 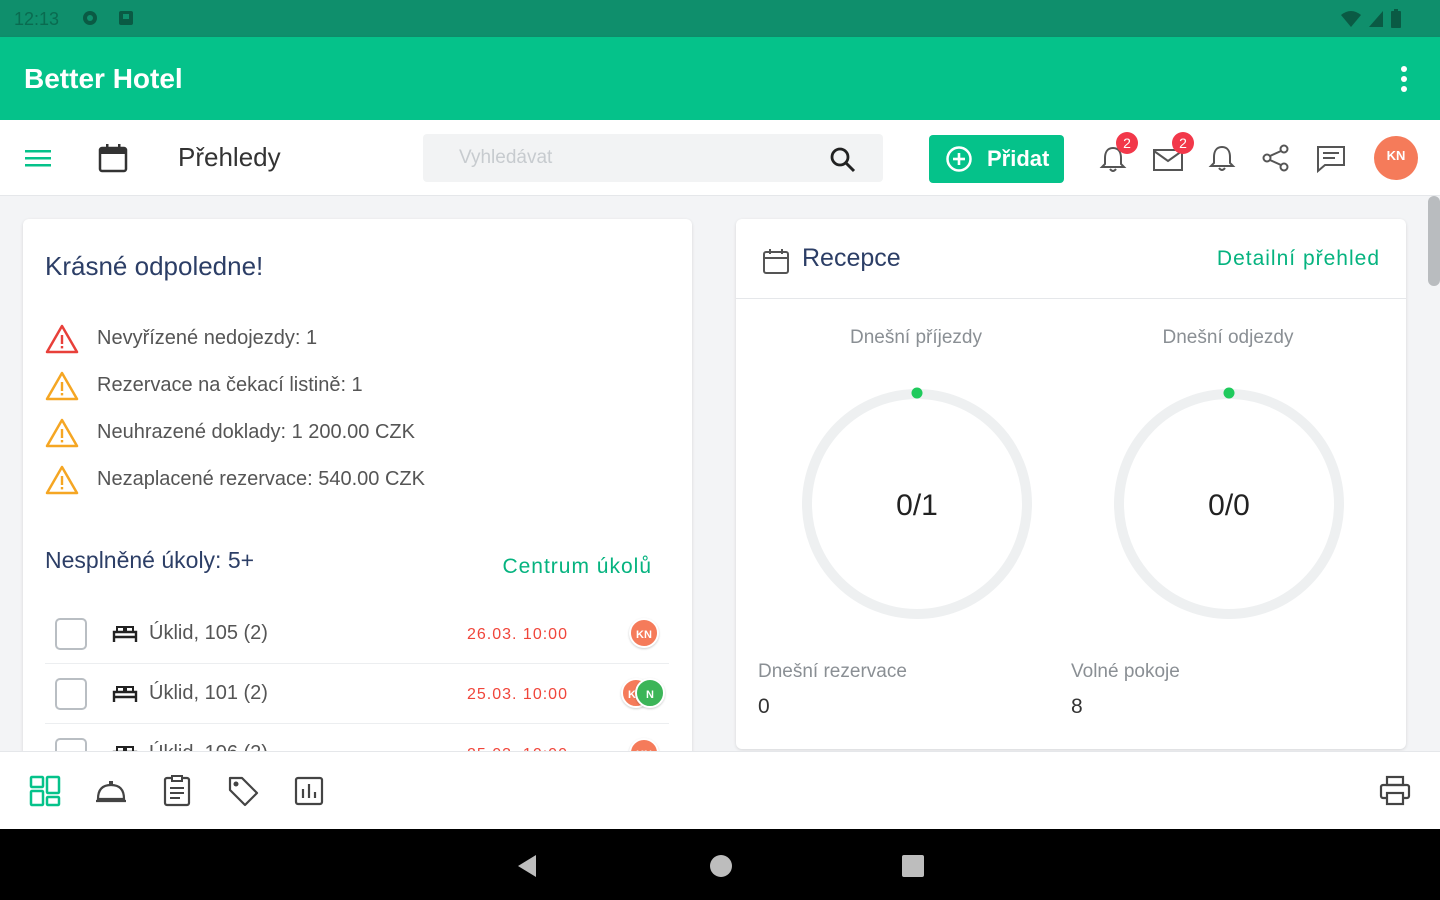 What do you see at coordinates (1331, 158) in the screenshot?
I see `comment-icon` at bounding box center [1331, 158].